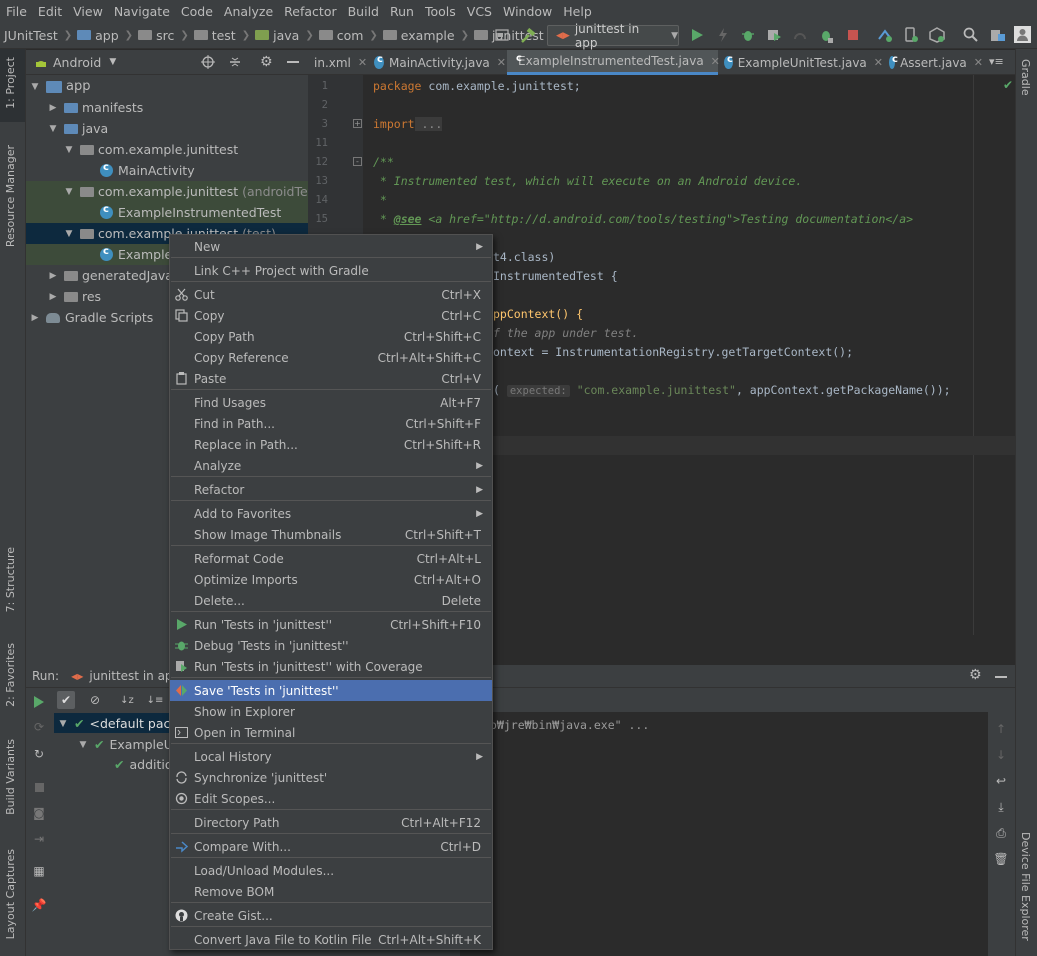 The height and width of the screenshot is (956, 1037). I want to click on tab-favorites: 2: Favorites, so click(10, 675).